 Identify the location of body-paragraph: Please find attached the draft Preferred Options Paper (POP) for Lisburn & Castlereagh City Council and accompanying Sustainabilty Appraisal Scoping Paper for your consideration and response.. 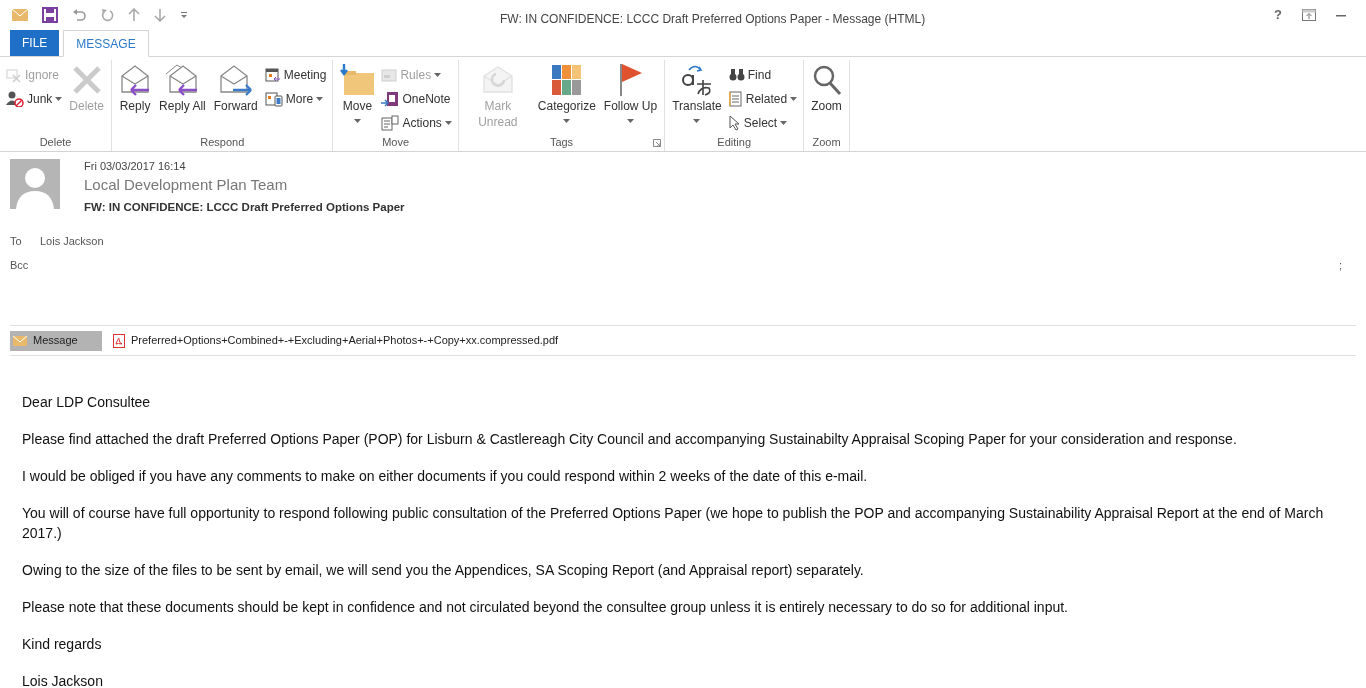
(630, 439).